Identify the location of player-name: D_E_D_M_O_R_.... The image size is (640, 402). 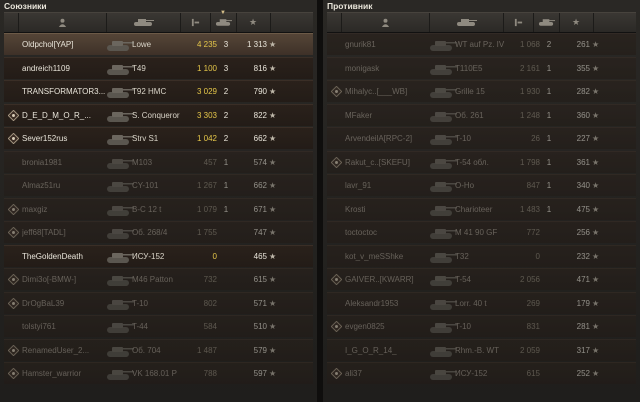
(56, 115).